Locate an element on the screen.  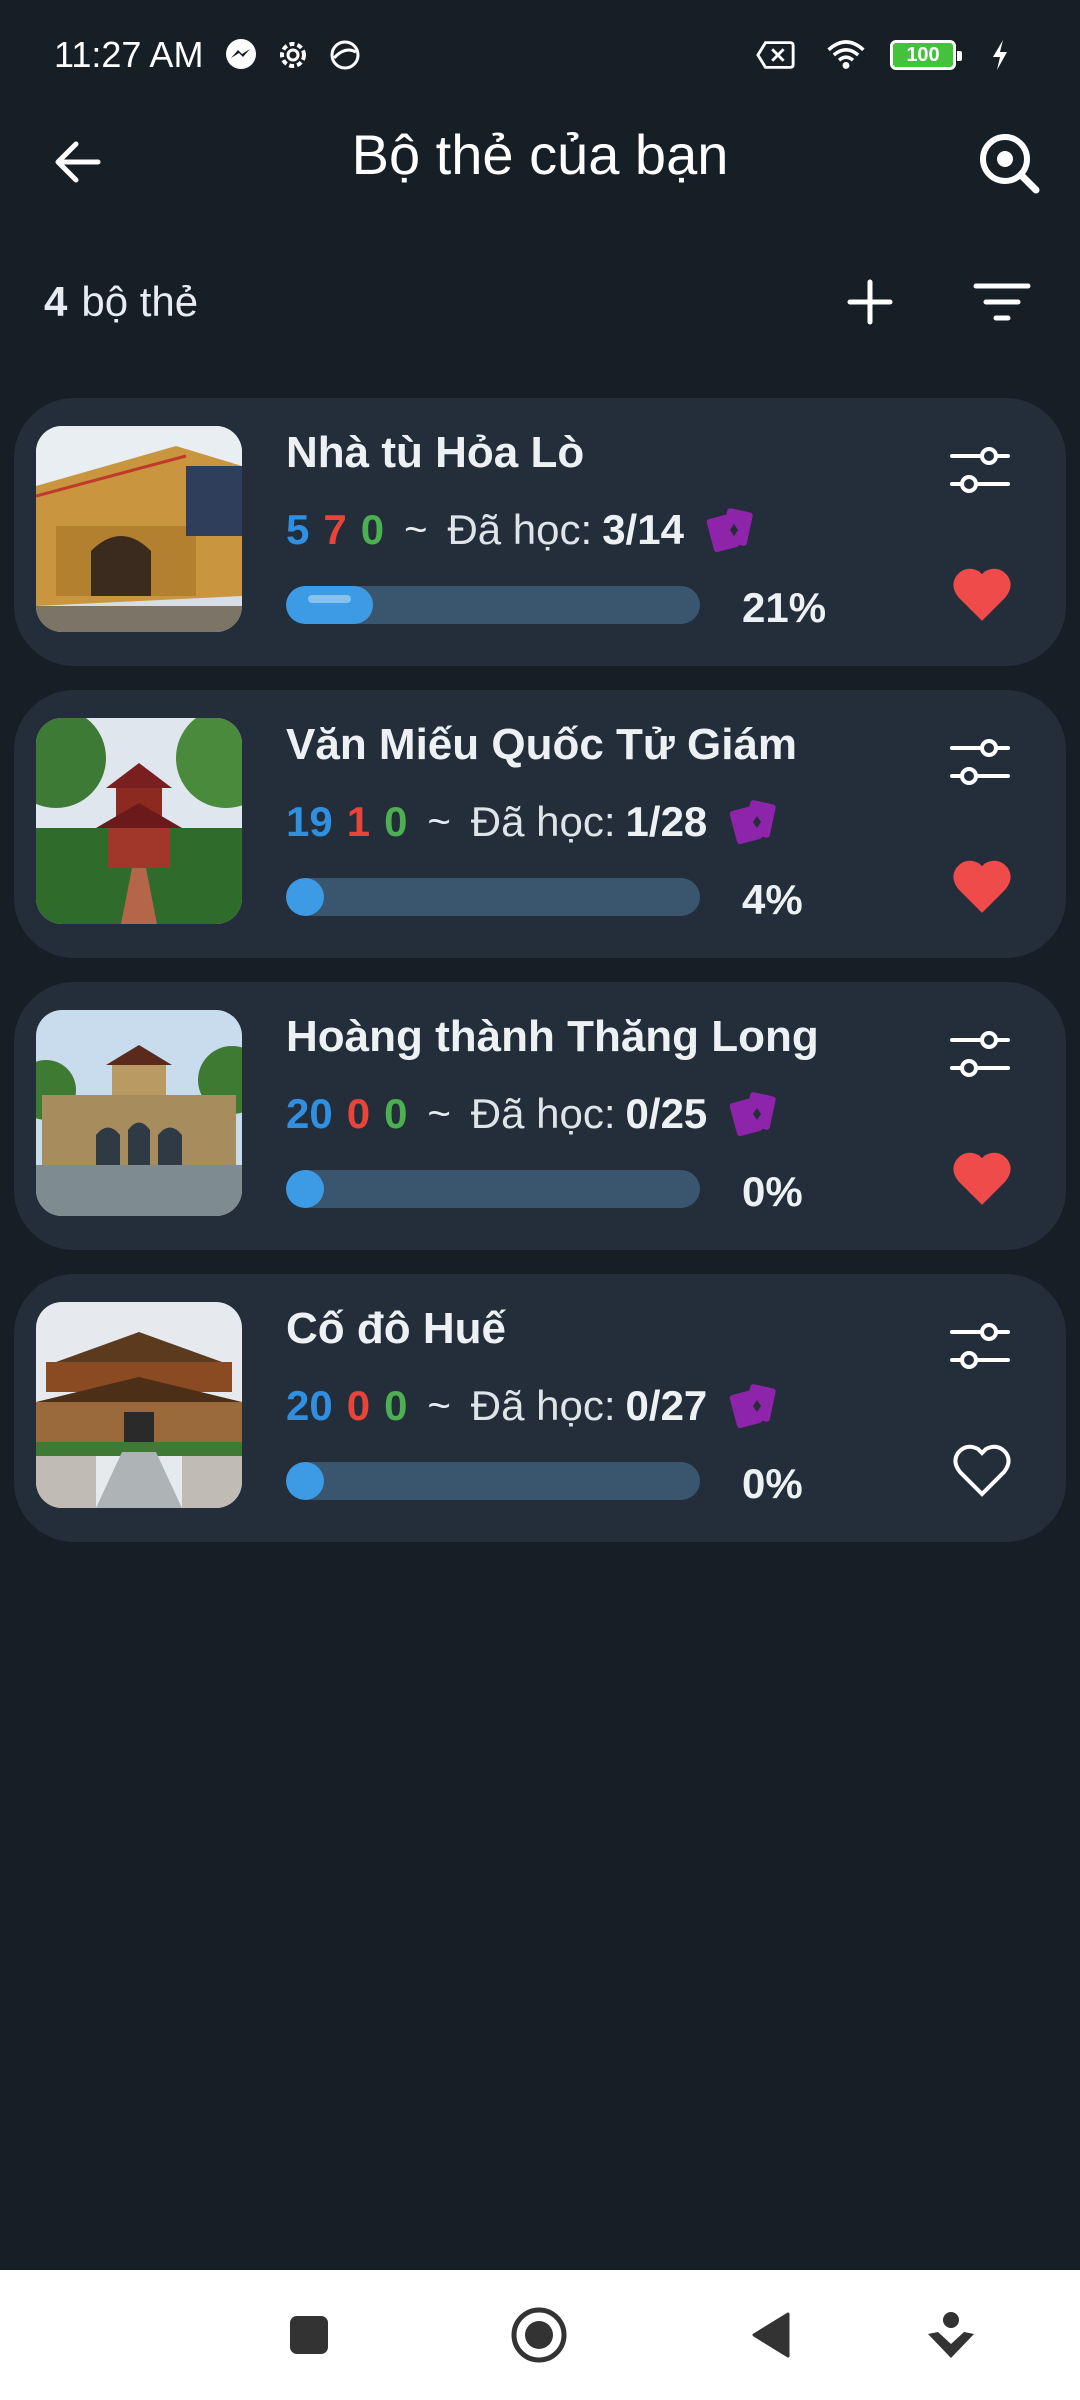
deck-card: Cố đô Huế 20 0 0 ~ Đã học: 0/27 0% is located at coordinates (540, 1408).